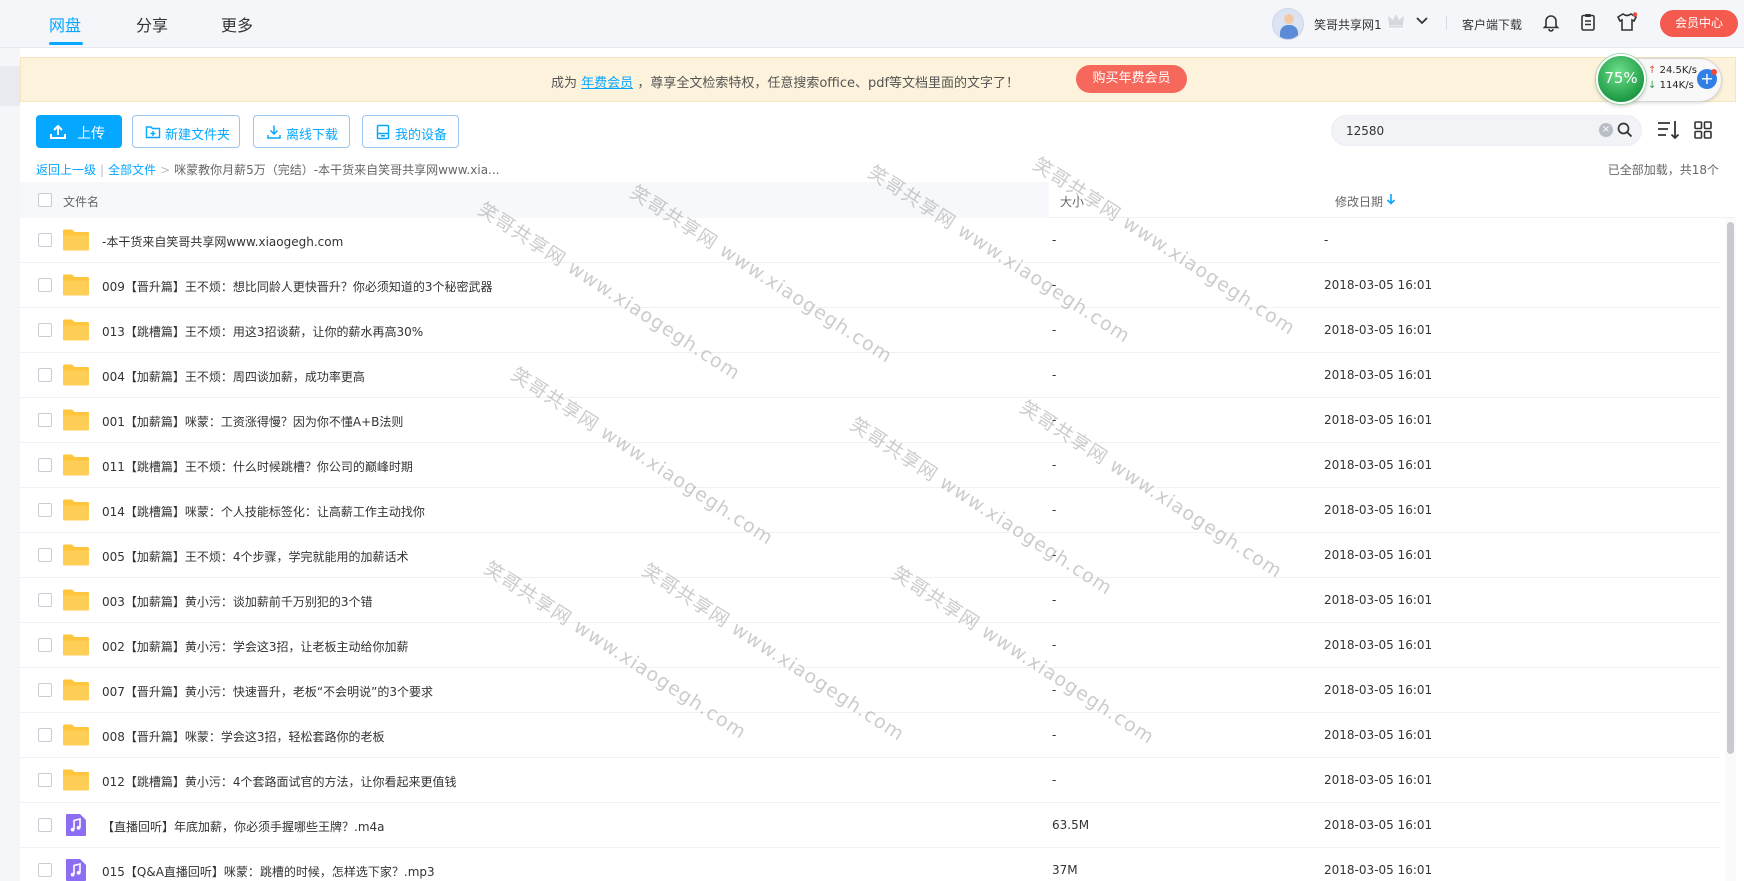  What do you see at coordinates (132, 170) in the screenshot?
I see `all-files-link: 全部文件` at bounding box center [132, 170].